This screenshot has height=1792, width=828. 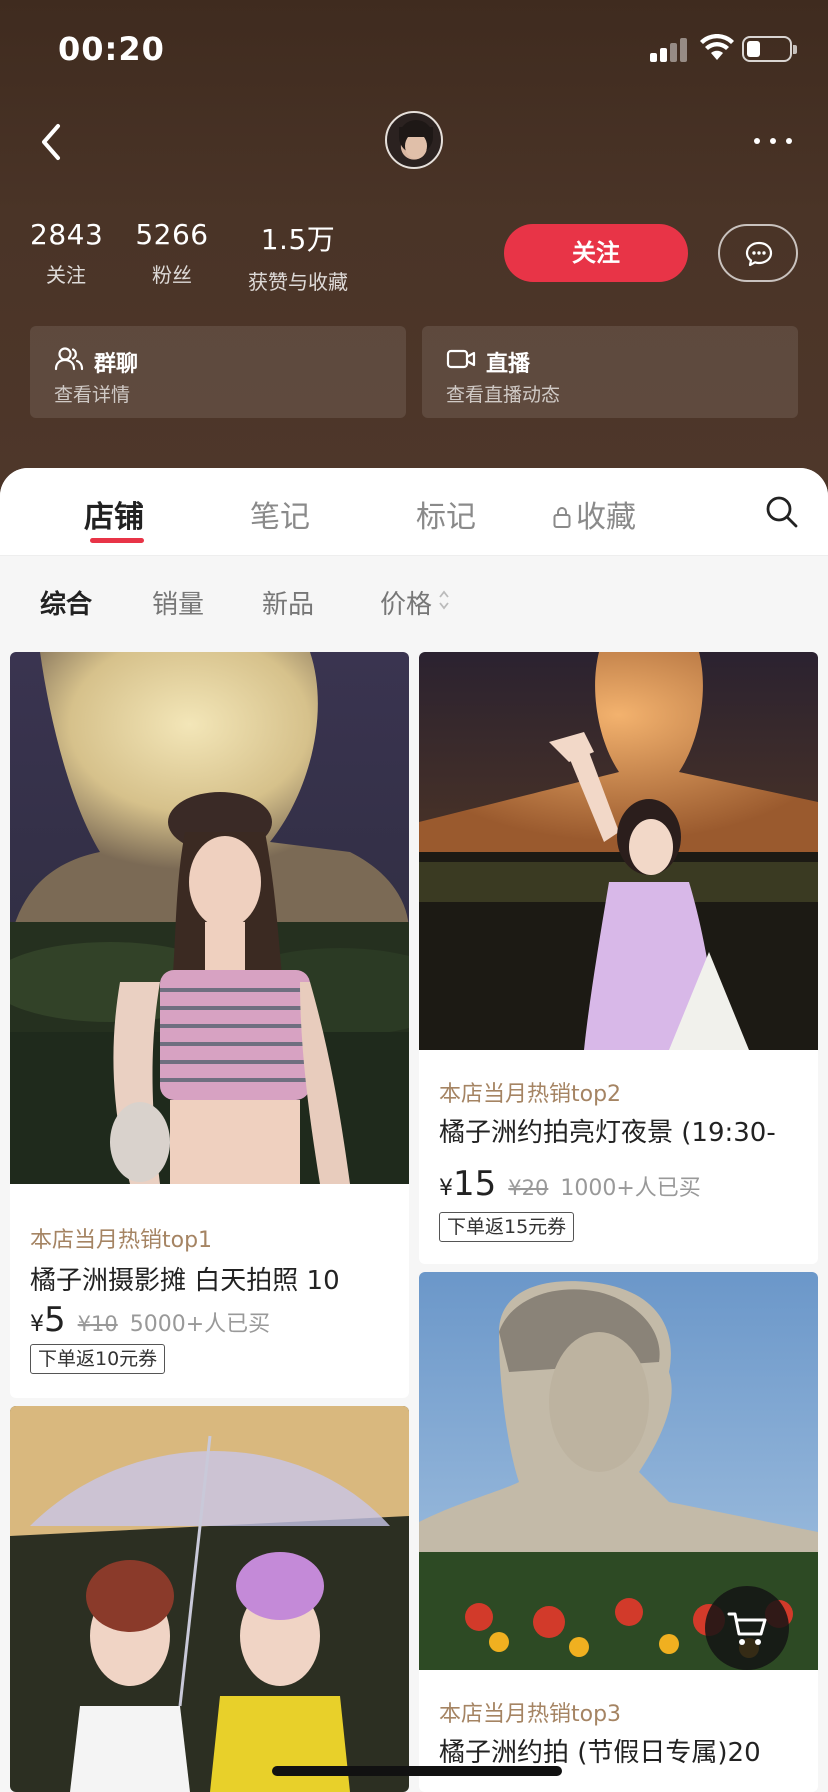 I want to click on tab-store: 店铺, so click(x=114, y=514).